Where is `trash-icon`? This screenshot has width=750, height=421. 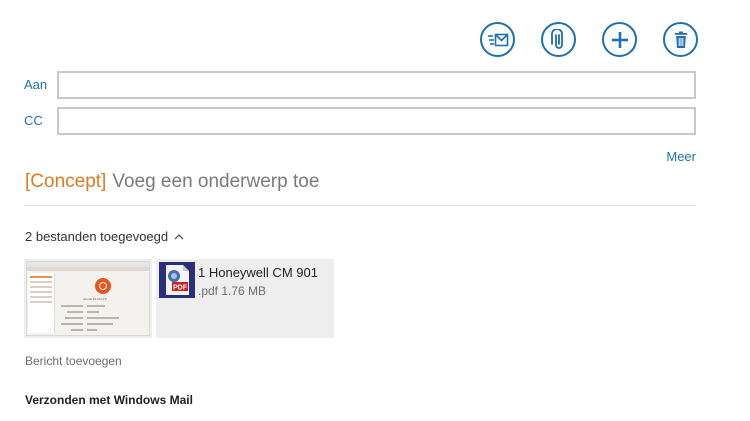 trash-icon is located at coordinates (680, 39).